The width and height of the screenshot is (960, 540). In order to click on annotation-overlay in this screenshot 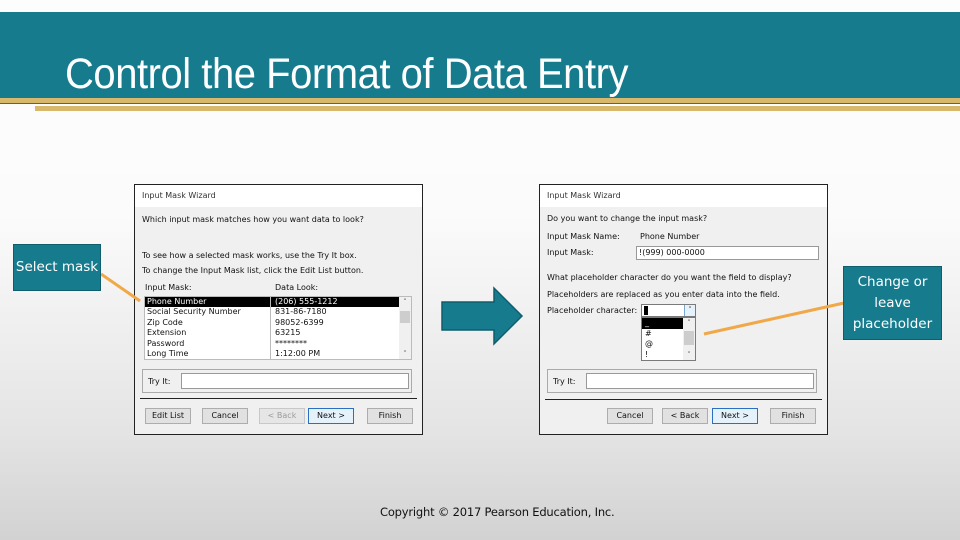, I will do `click(472, 309)`.